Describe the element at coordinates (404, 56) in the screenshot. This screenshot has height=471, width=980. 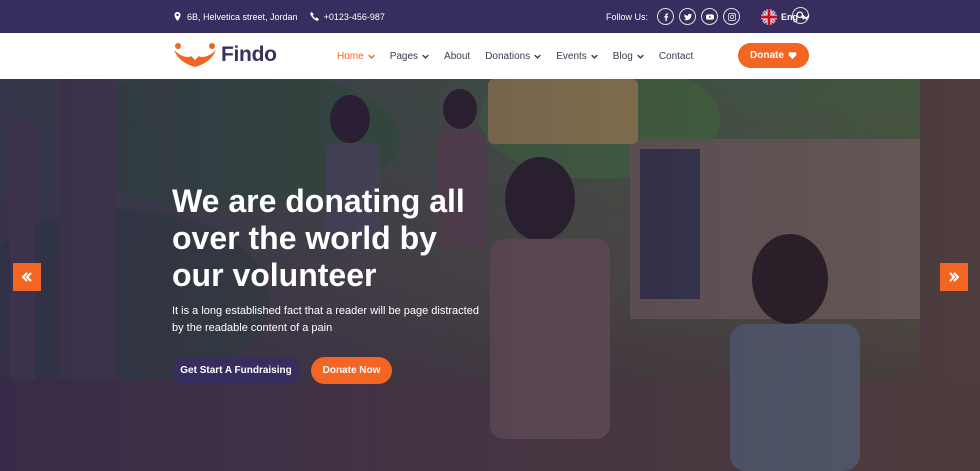
I see `nav-item-label: Pages` at that location.